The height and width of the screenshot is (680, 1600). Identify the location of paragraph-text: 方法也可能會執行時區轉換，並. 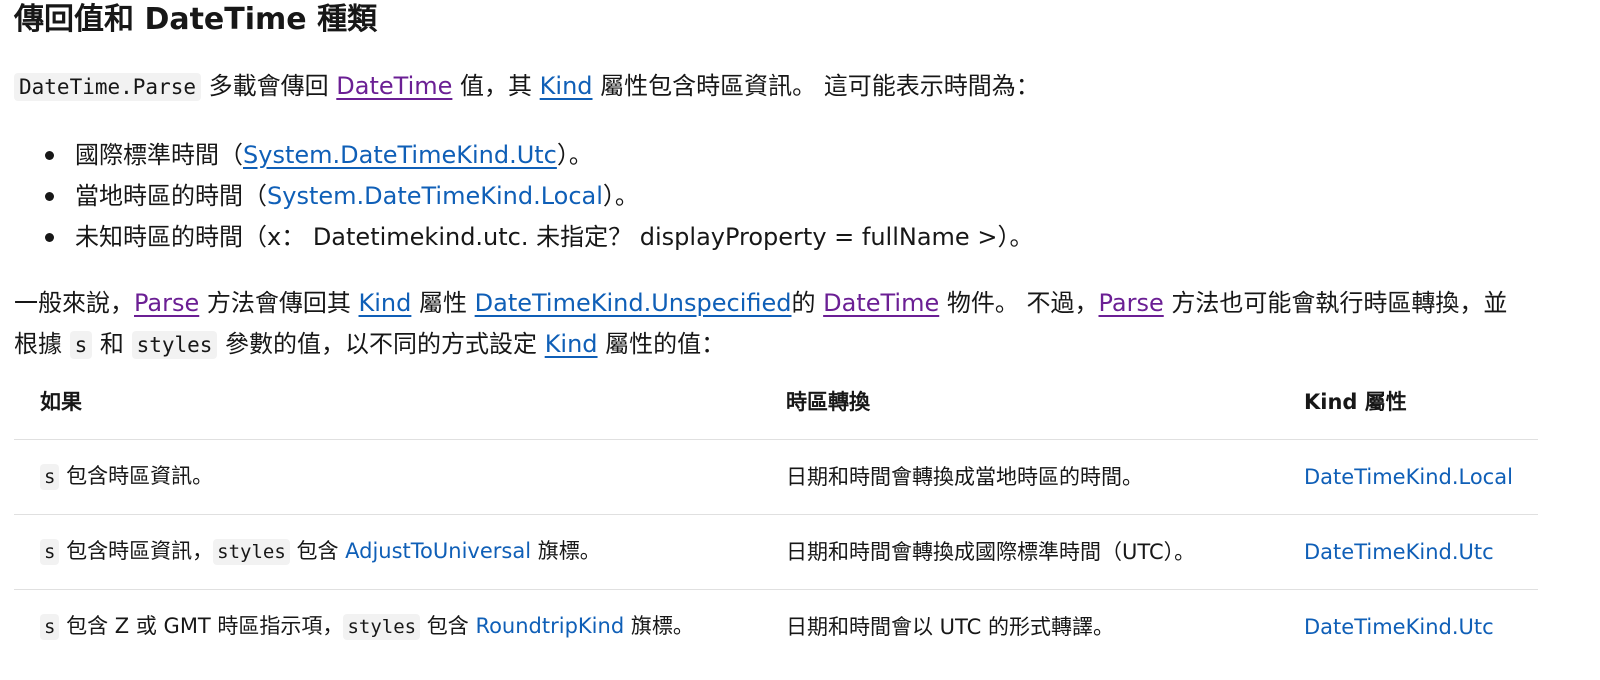
(1335, 303).